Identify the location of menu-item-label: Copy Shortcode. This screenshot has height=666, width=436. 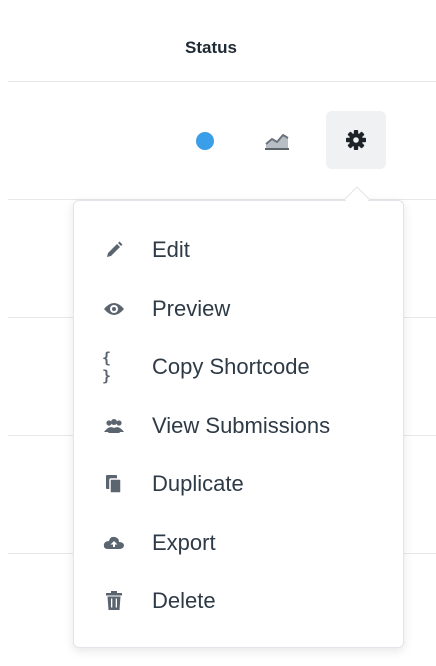
(231, 367).